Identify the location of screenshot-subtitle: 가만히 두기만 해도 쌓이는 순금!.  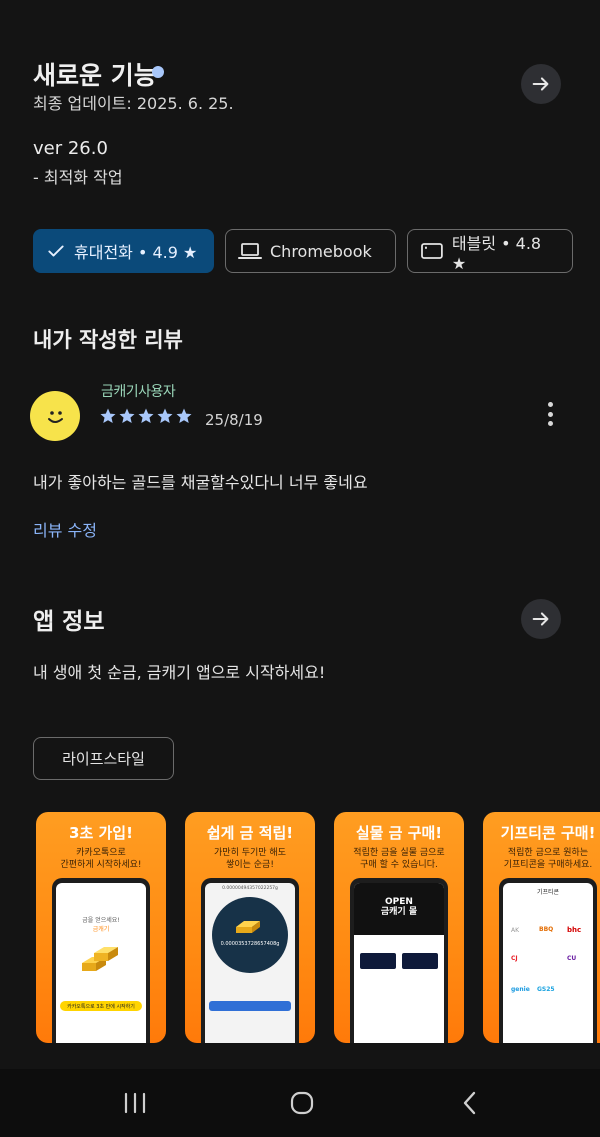
(250, 859).